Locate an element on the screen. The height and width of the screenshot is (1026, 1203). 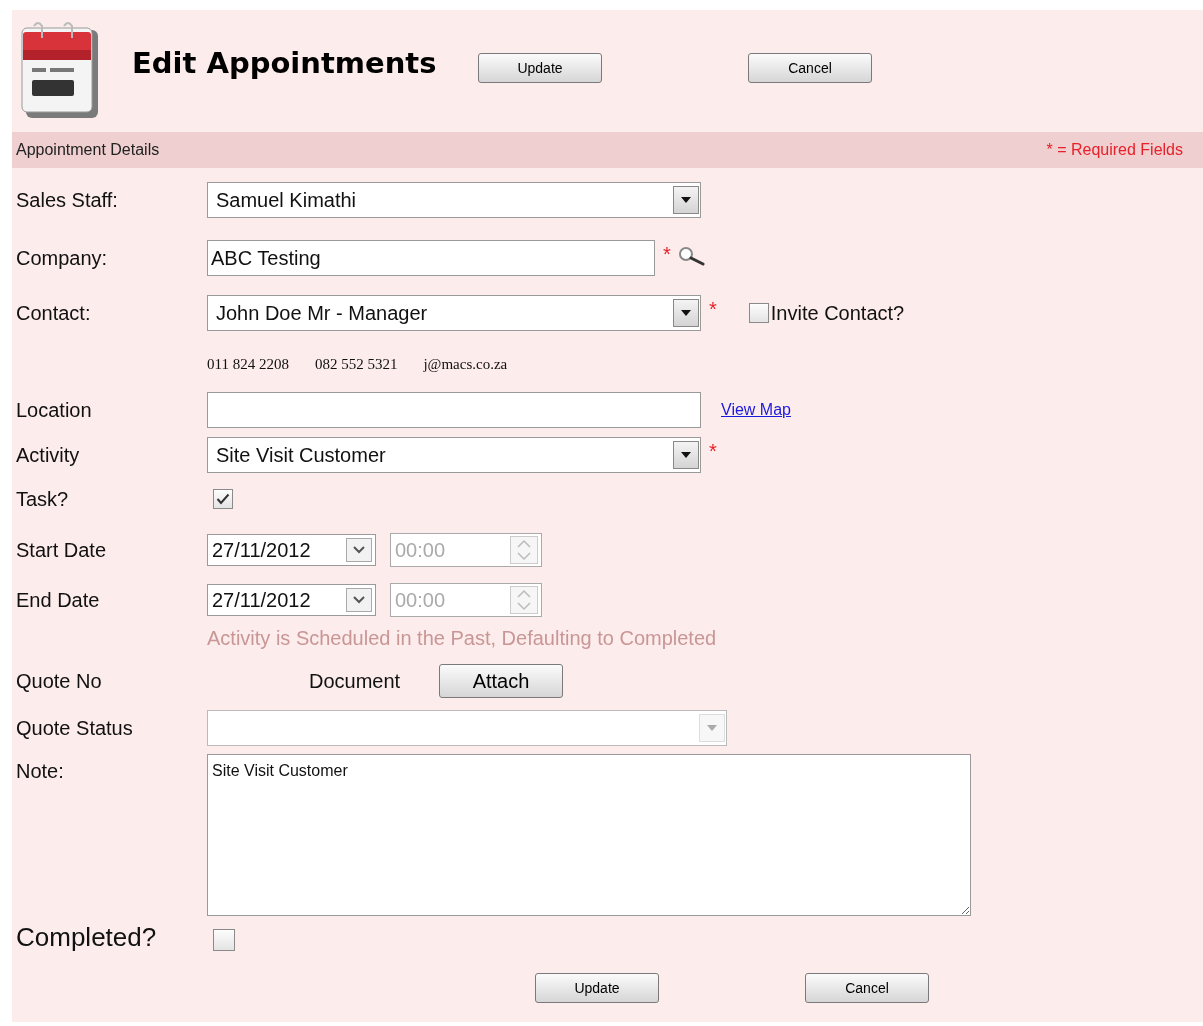
field-label: Document is located at coordinates (355, 681).